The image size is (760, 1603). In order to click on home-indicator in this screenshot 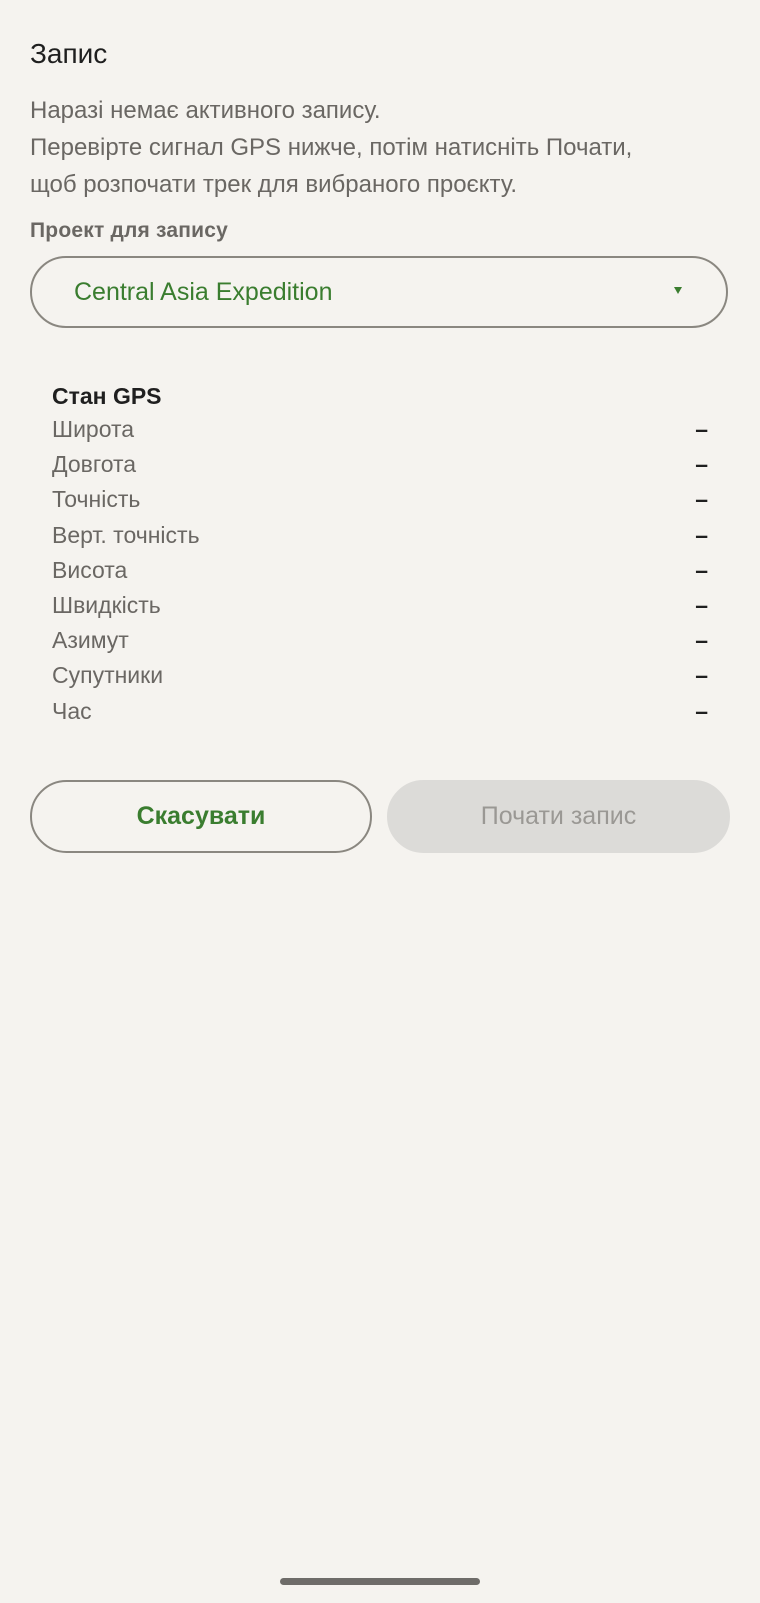, I will do `click(380, 1581)`.